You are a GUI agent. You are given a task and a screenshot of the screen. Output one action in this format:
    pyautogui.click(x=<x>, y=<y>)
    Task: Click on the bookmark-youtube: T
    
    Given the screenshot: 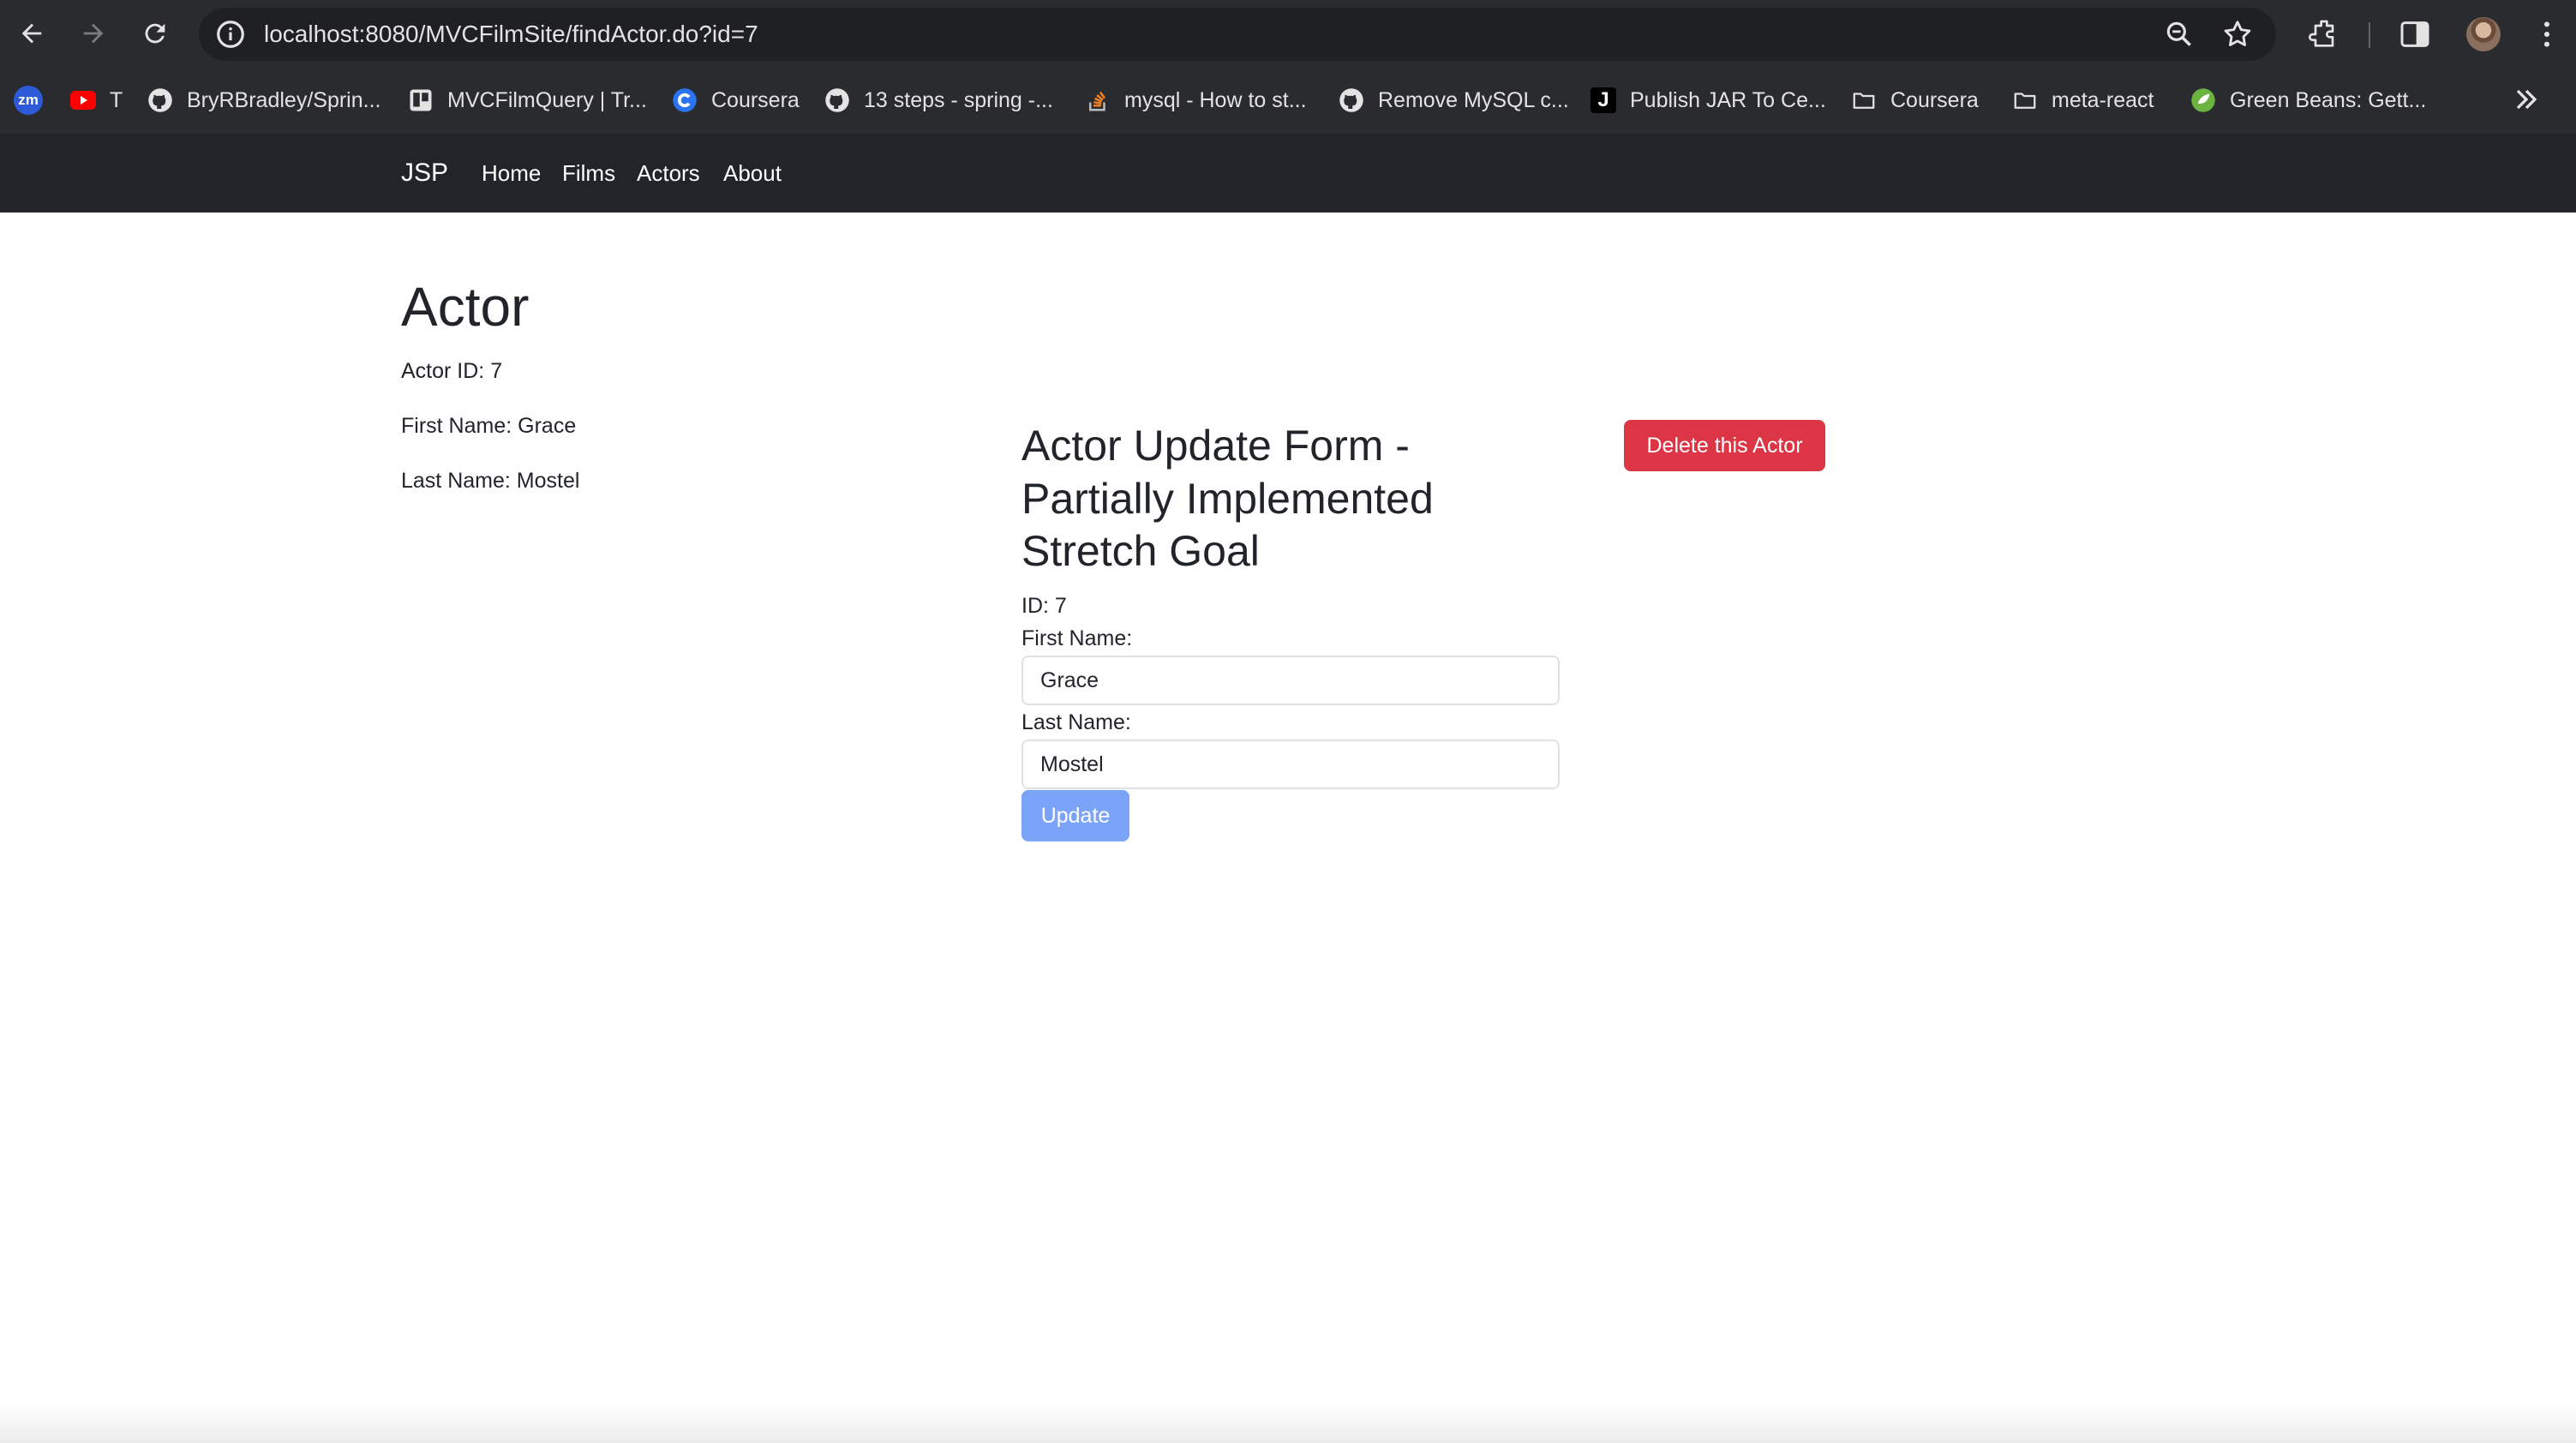 What is the action you would take?
    pyautogui.click(x=96, y=100)
    